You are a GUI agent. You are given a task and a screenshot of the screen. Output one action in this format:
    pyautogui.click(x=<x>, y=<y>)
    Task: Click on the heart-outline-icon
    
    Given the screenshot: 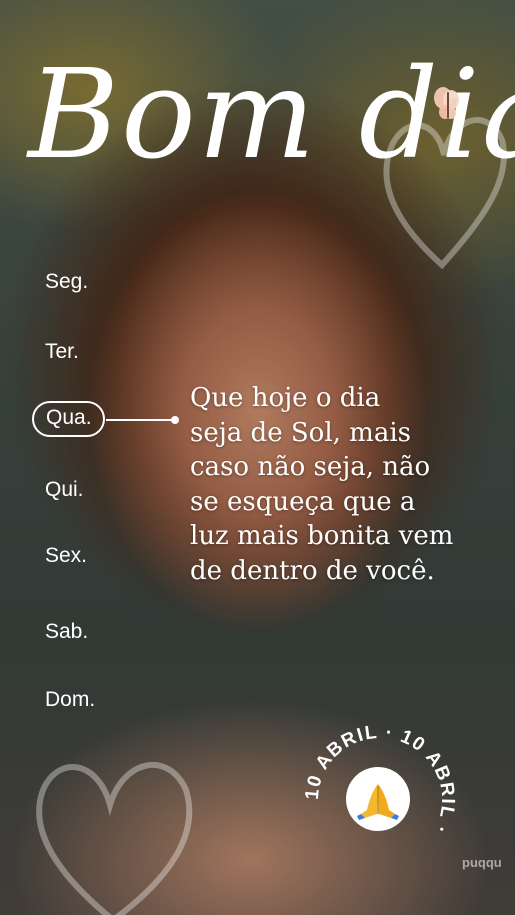 What is the action you would take?
    pyautogui.click(x=114, y=838)
    